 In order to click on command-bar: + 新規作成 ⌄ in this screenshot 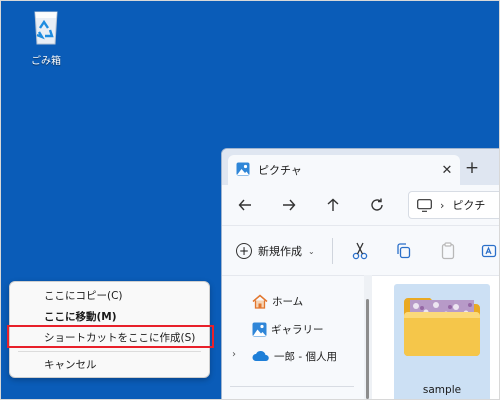, I will do `click(361, 250)`.